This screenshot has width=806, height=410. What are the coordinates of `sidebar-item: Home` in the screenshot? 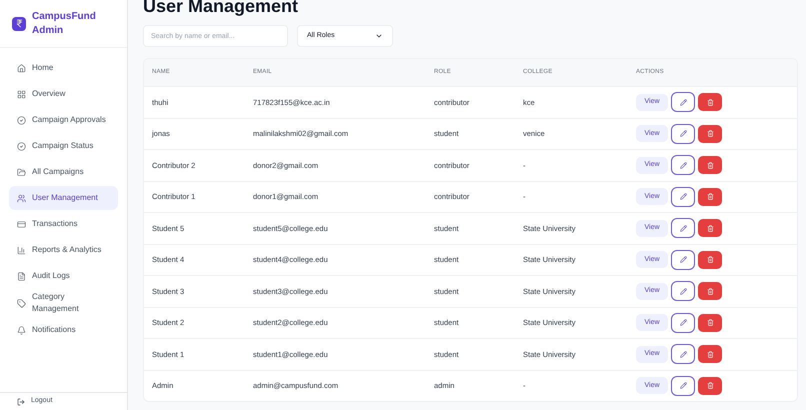 It's located at (63, 68).